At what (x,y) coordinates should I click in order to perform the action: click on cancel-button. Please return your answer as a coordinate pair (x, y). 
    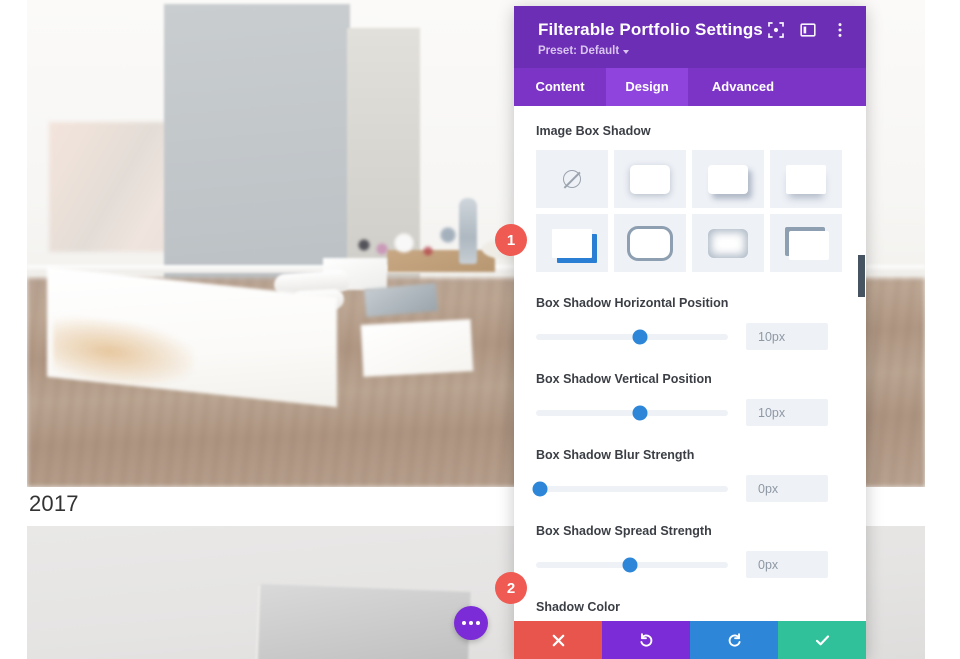
    Looking at the image, I should click on (558, 640).